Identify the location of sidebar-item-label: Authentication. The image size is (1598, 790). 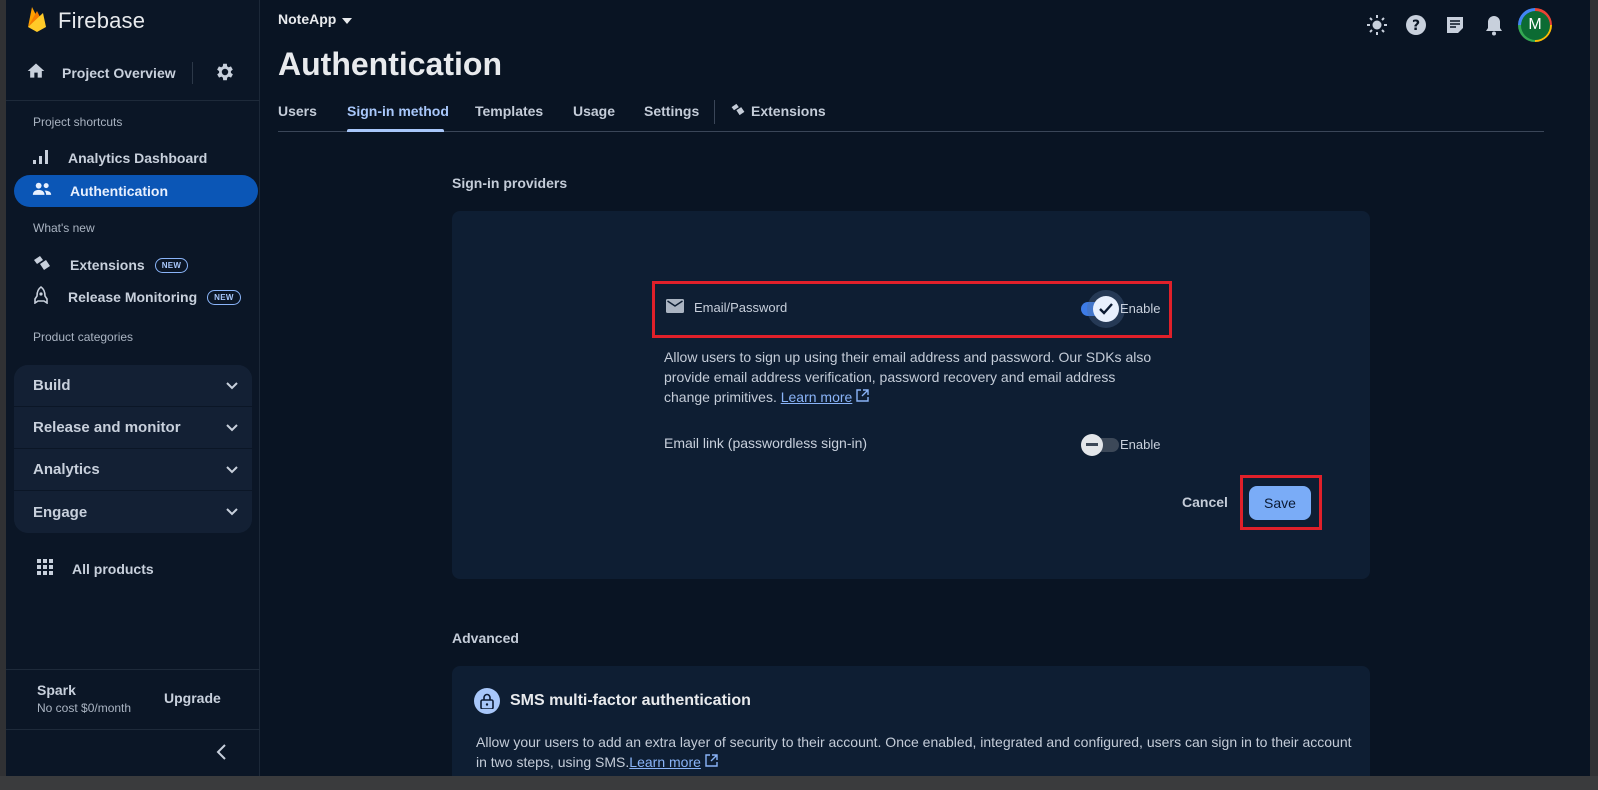
(119, 191).